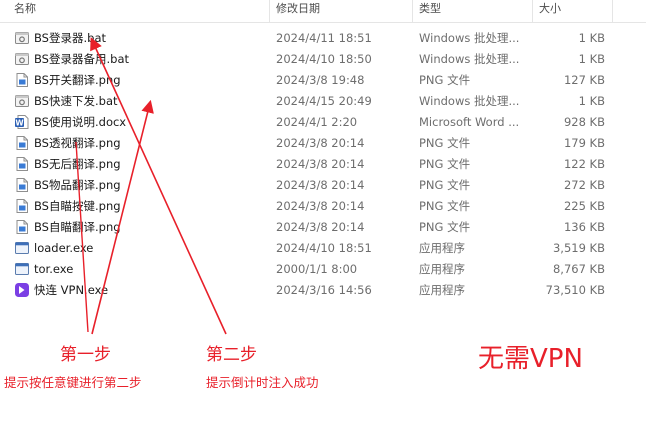 The height and width of the screenshot is (432, 646). What do you see at coordinates (77, 227) in the screenshot?
I see `file-name: BS自瞄翻译.png` at bounding box center [77, 227].